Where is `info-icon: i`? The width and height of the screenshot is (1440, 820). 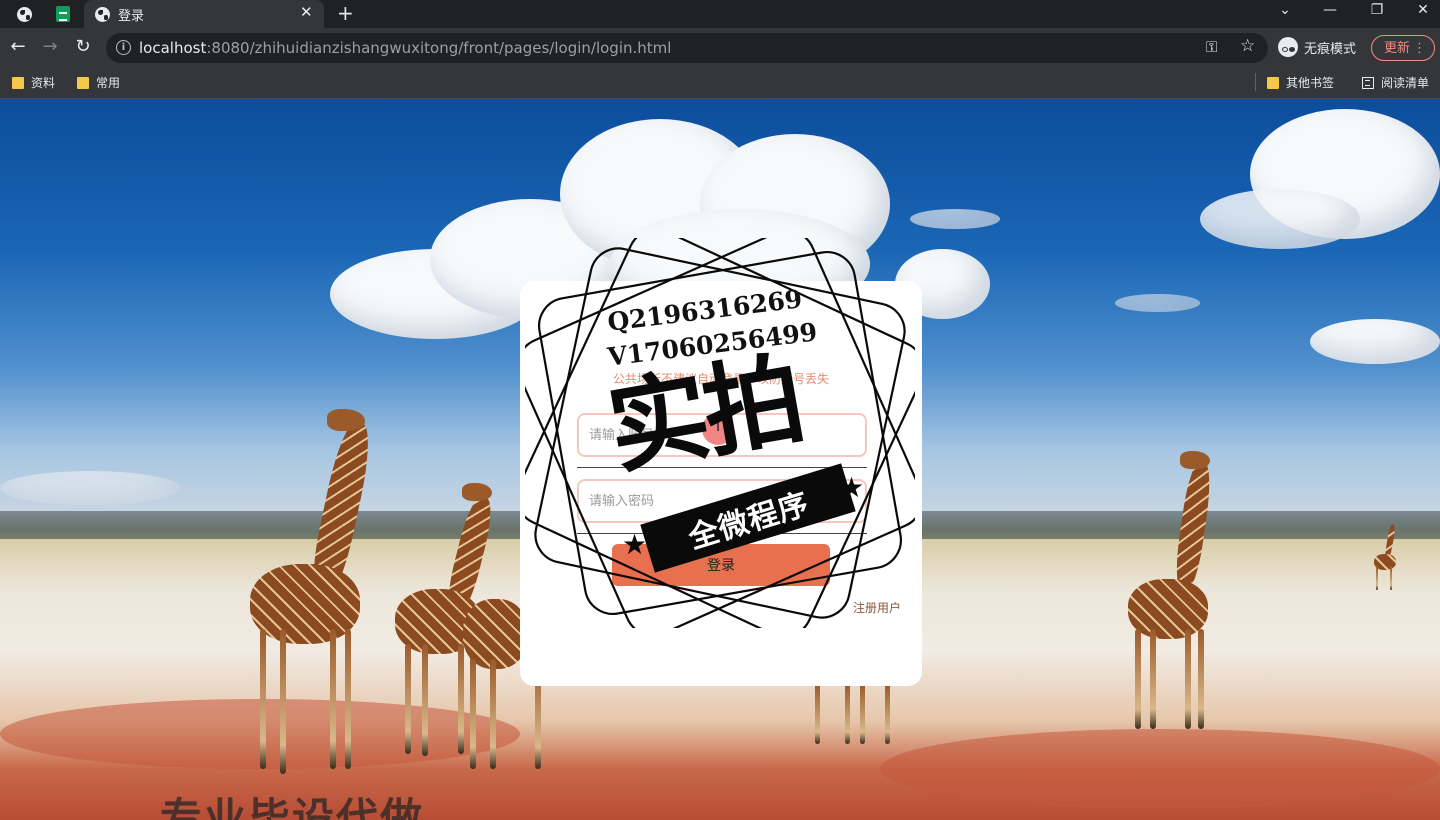
info-icon: i is located at coordinates (123, 47).